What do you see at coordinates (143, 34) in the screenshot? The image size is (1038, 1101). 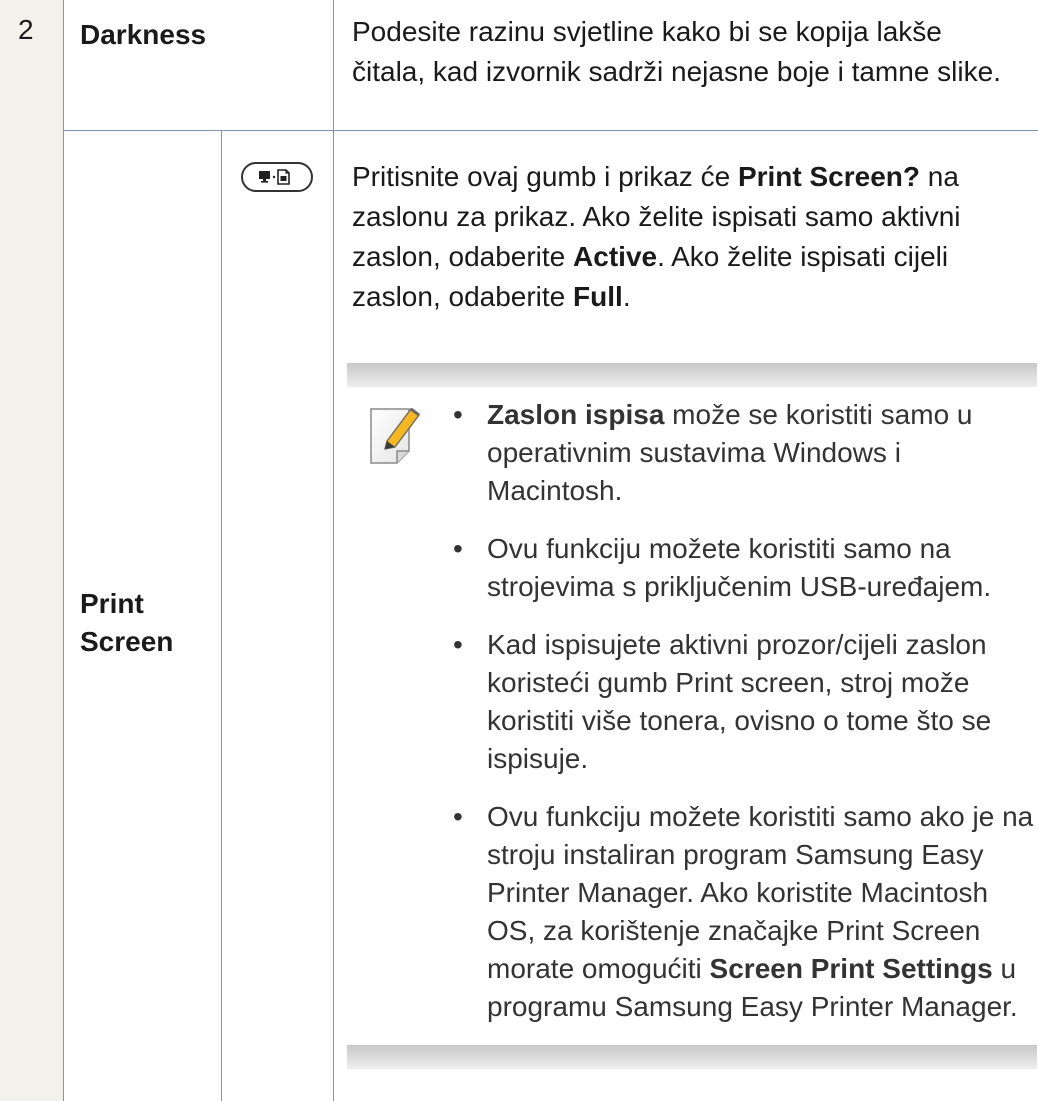 I see `option-label-darkness: Darkness` at bounding box center [143, 34].